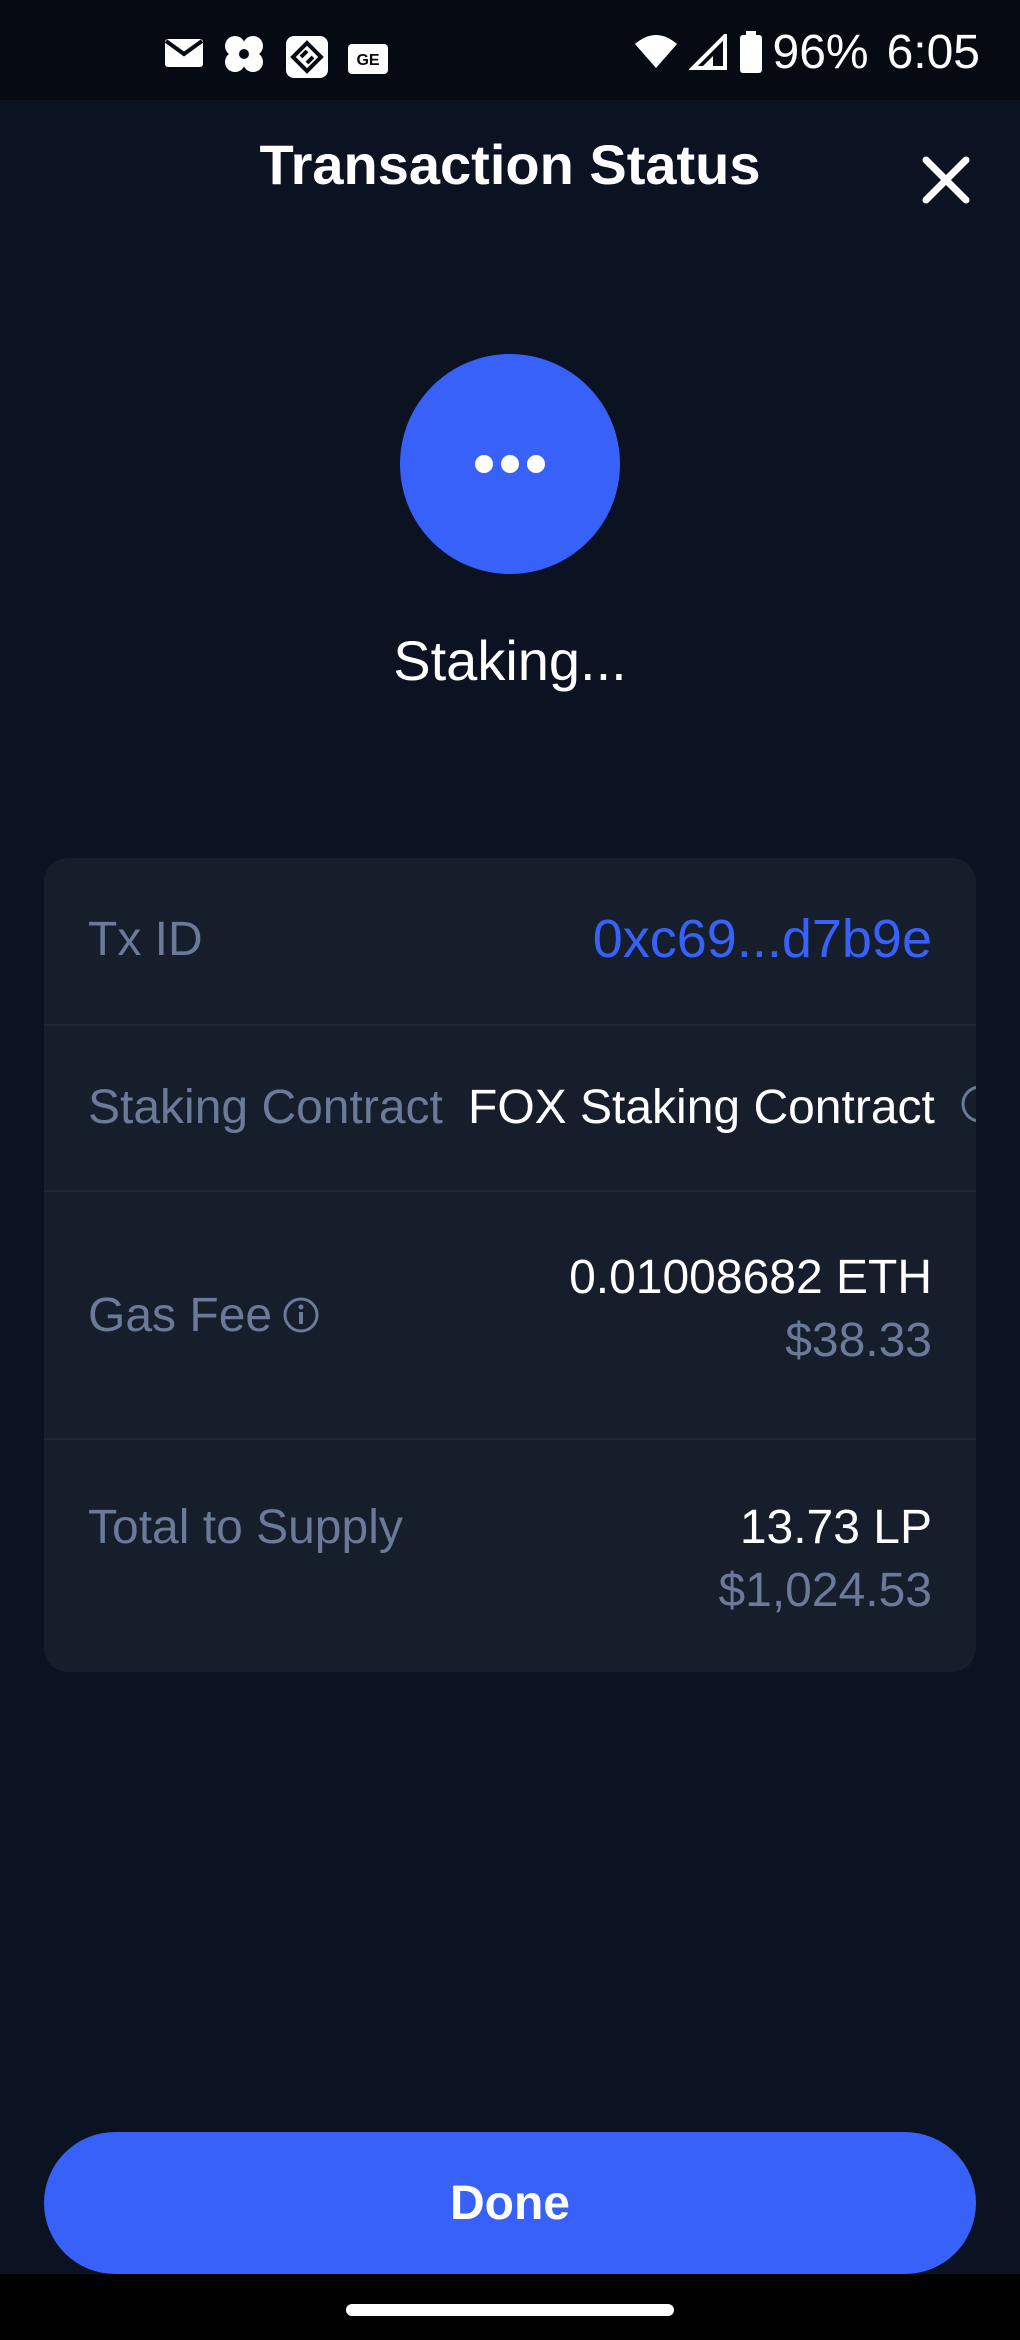 This screenshot has width=1020, height=2340. I want to click on status-bar: GE 96% 6:05, so click(510, 50).